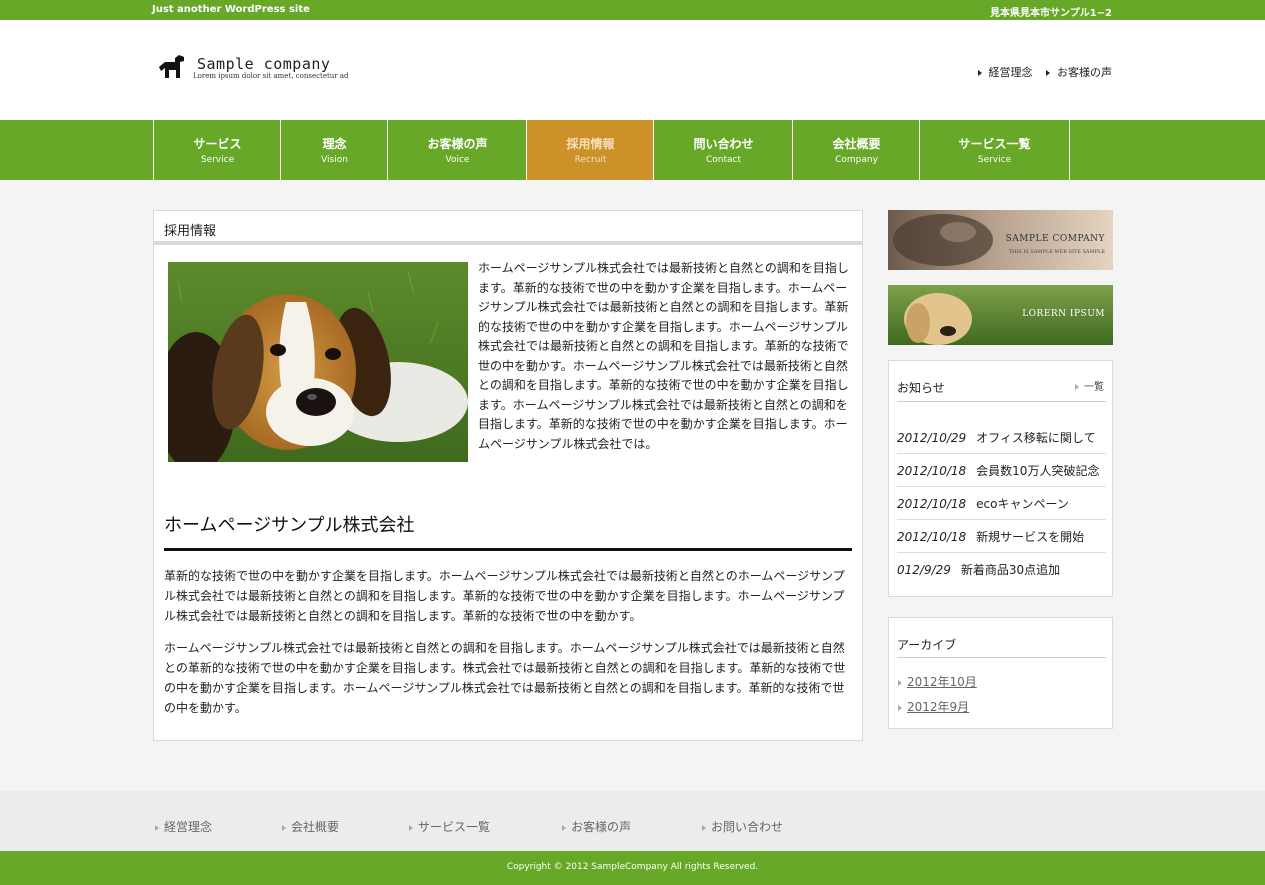  I want to click on nav-item-service: サービス Service, so click(217, 150).